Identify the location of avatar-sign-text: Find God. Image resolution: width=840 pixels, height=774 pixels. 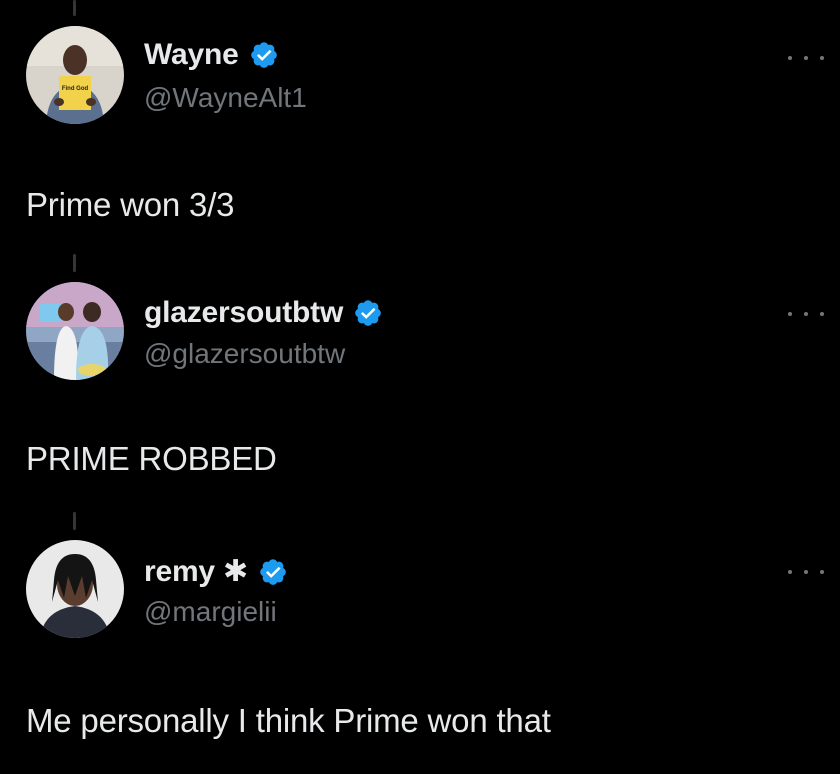
(75, 89).